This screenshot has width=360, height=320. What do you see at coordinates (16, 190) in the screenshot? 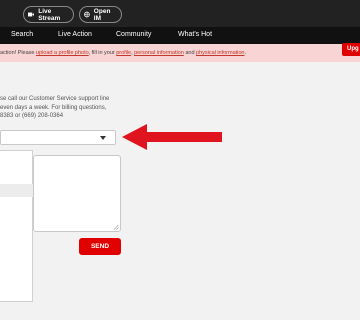
I see `dropdown-option-highlighted` at bounding box center [16, 190].